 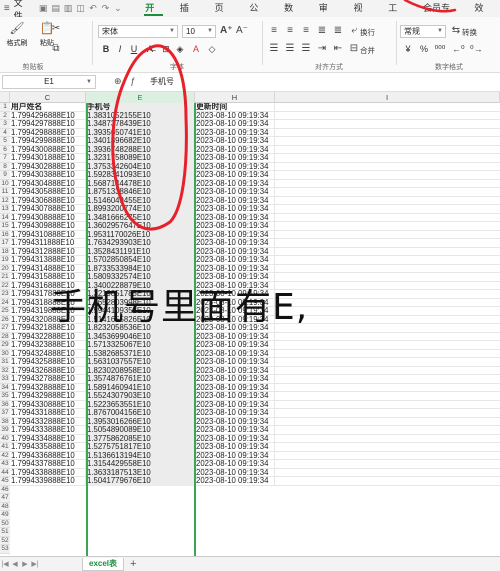 What do you see at coordinates (5, 268) in the screenshot?
I see `row-number: 20` at bounding box center [5, 268].